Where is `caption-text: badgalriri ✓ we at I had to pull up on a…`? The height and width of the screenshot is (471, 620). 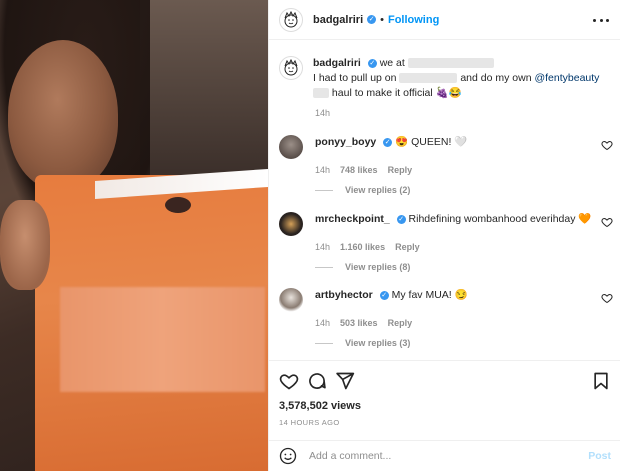
caption-text: badgalriri ✓ we at I had to pull up on a… is located at coordinates (456, 78).